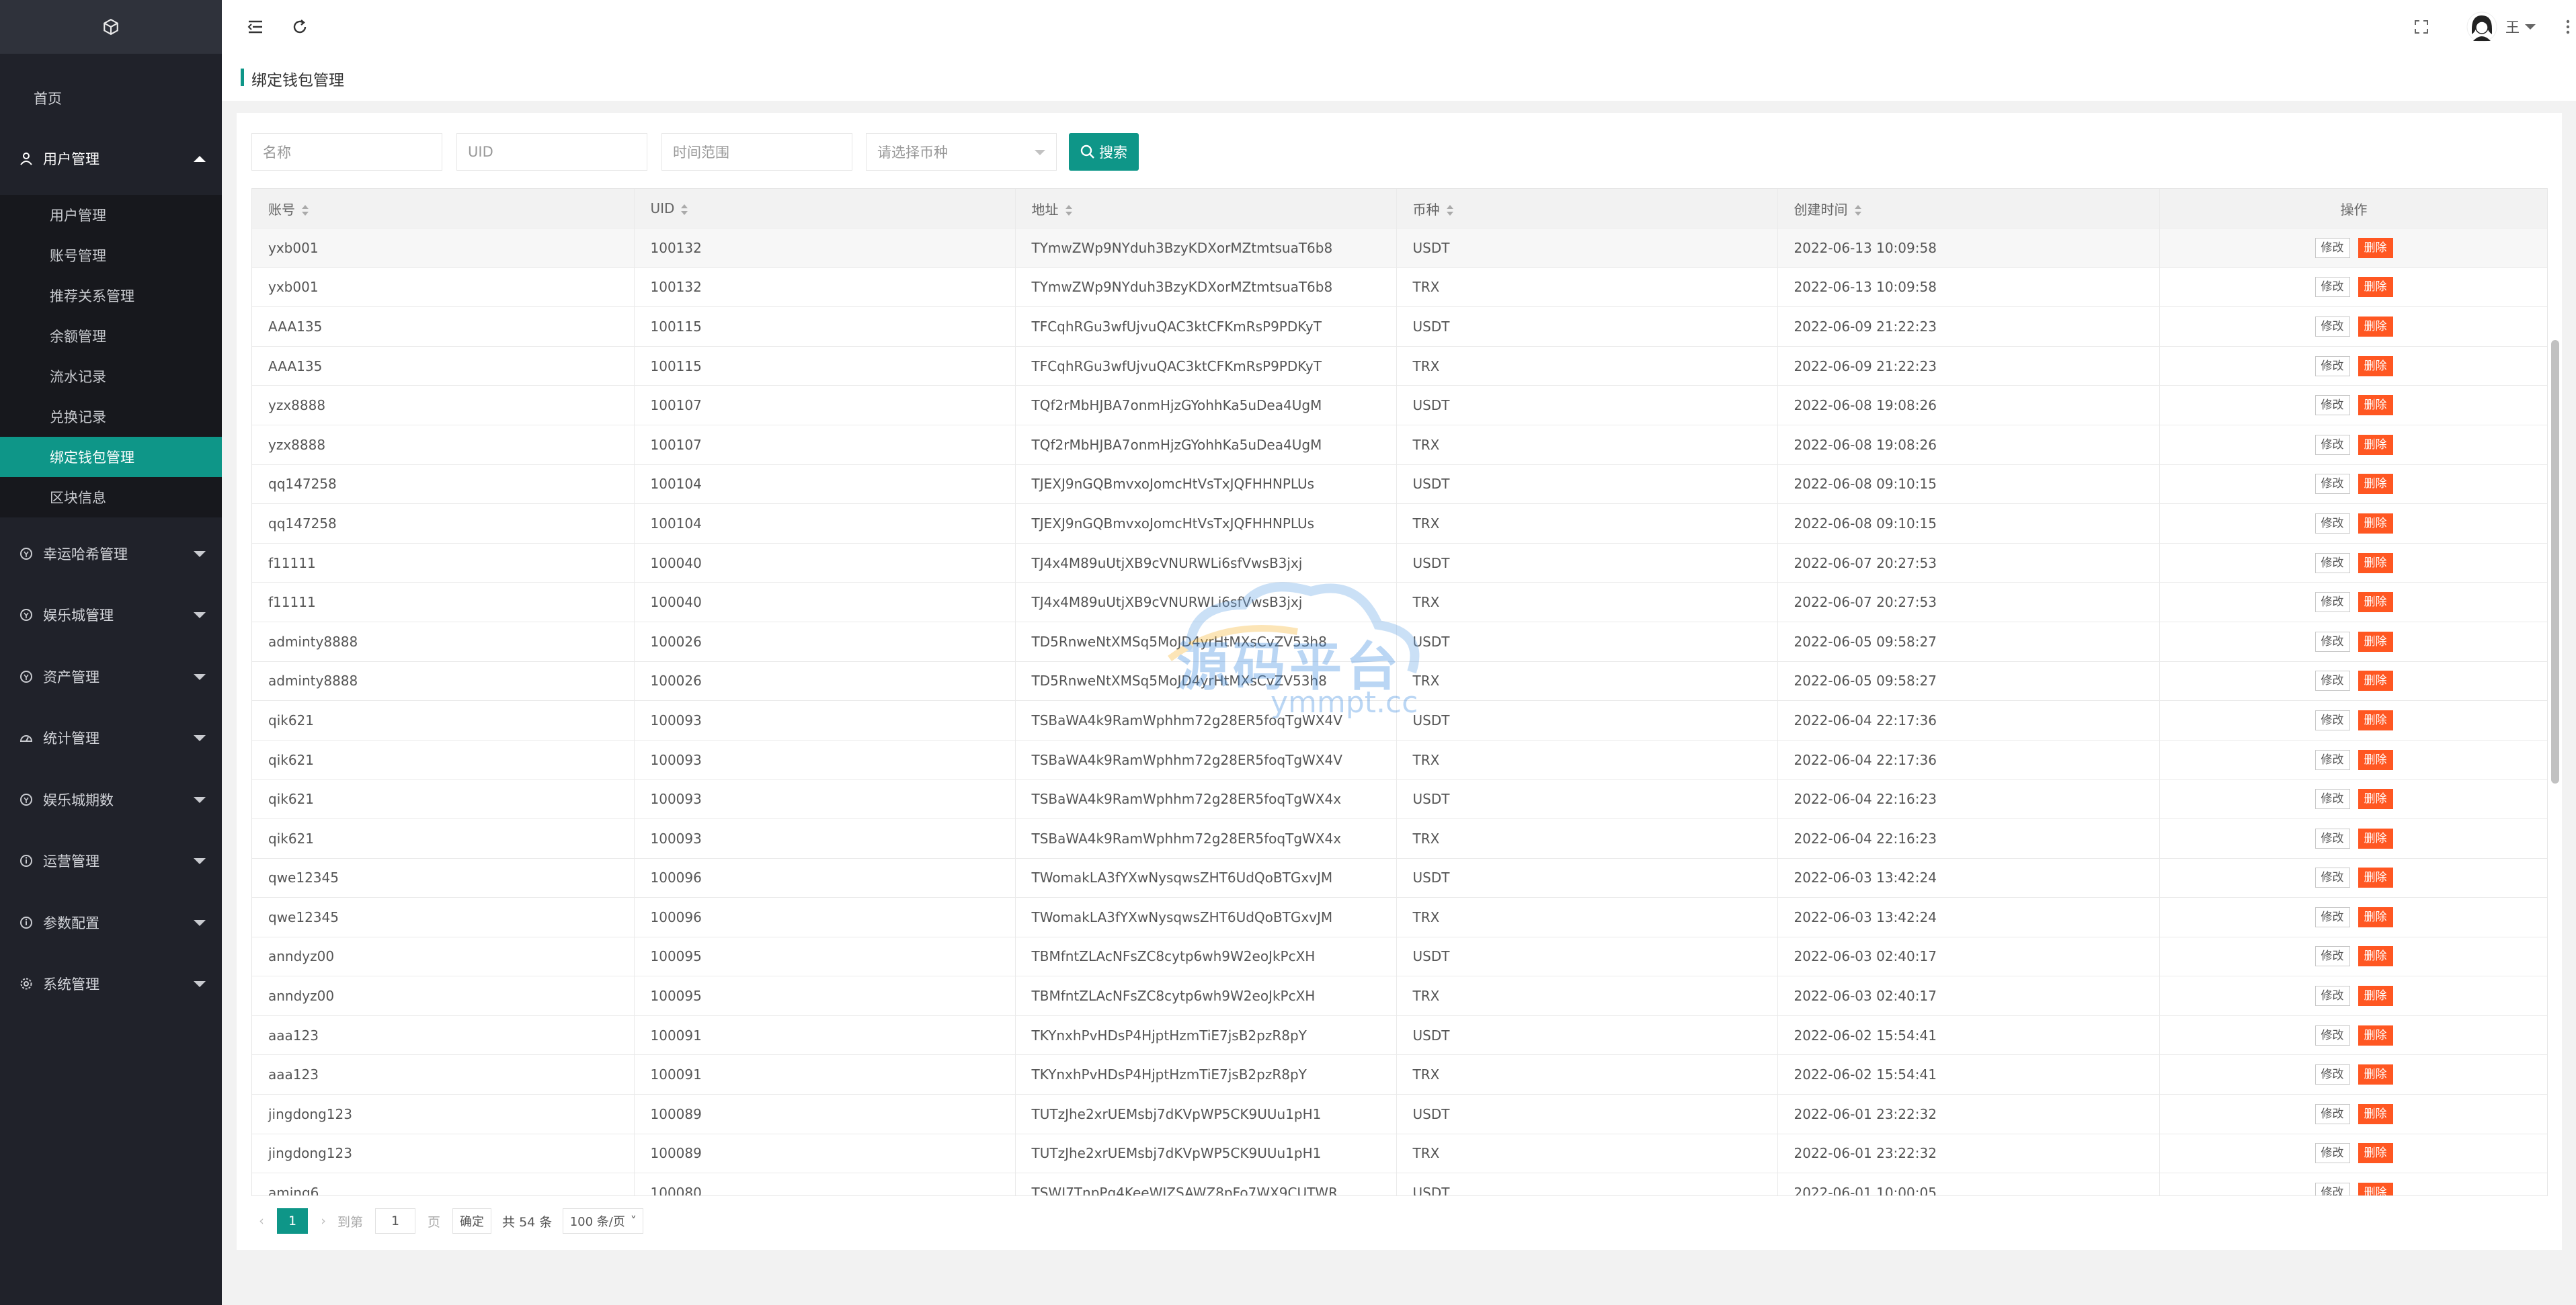 This screenshot has height=1305, width=2576. Describe the element at coordinates (395, 1221) in the screenshot. I see `goto-page-input: 1` at that location.